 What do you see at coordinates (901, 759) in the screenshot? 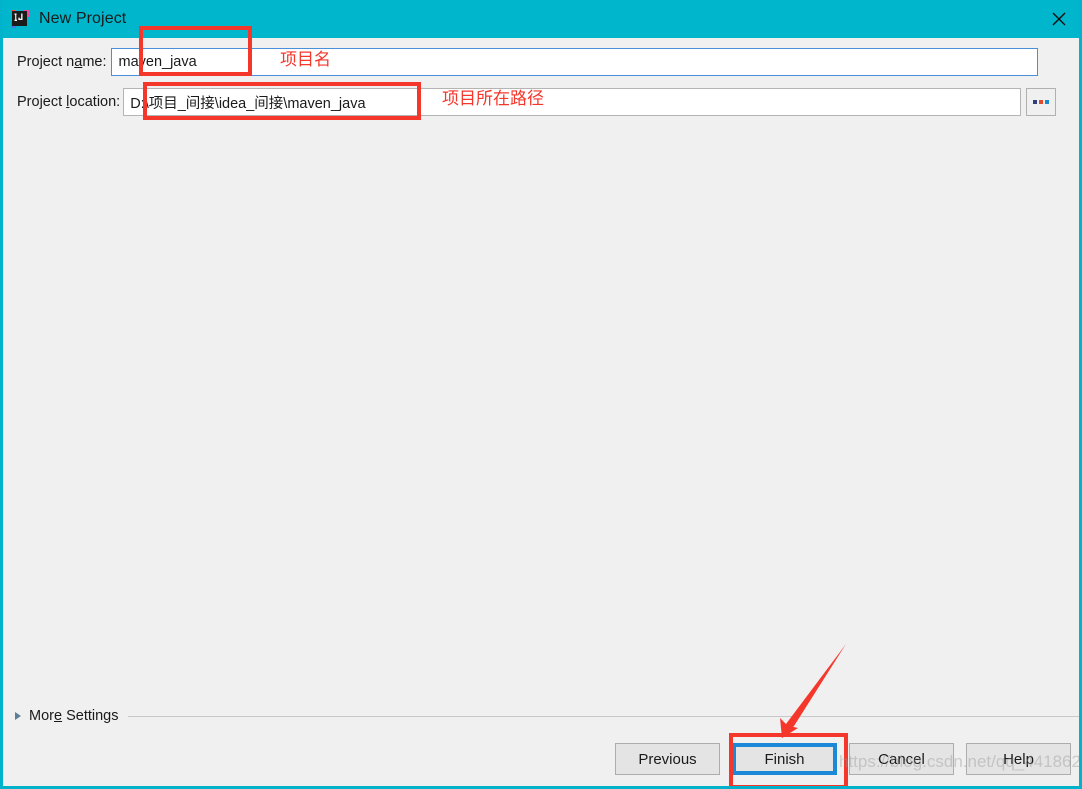
I see `cancel-button: Cancel` at bounding box center [901, 759].